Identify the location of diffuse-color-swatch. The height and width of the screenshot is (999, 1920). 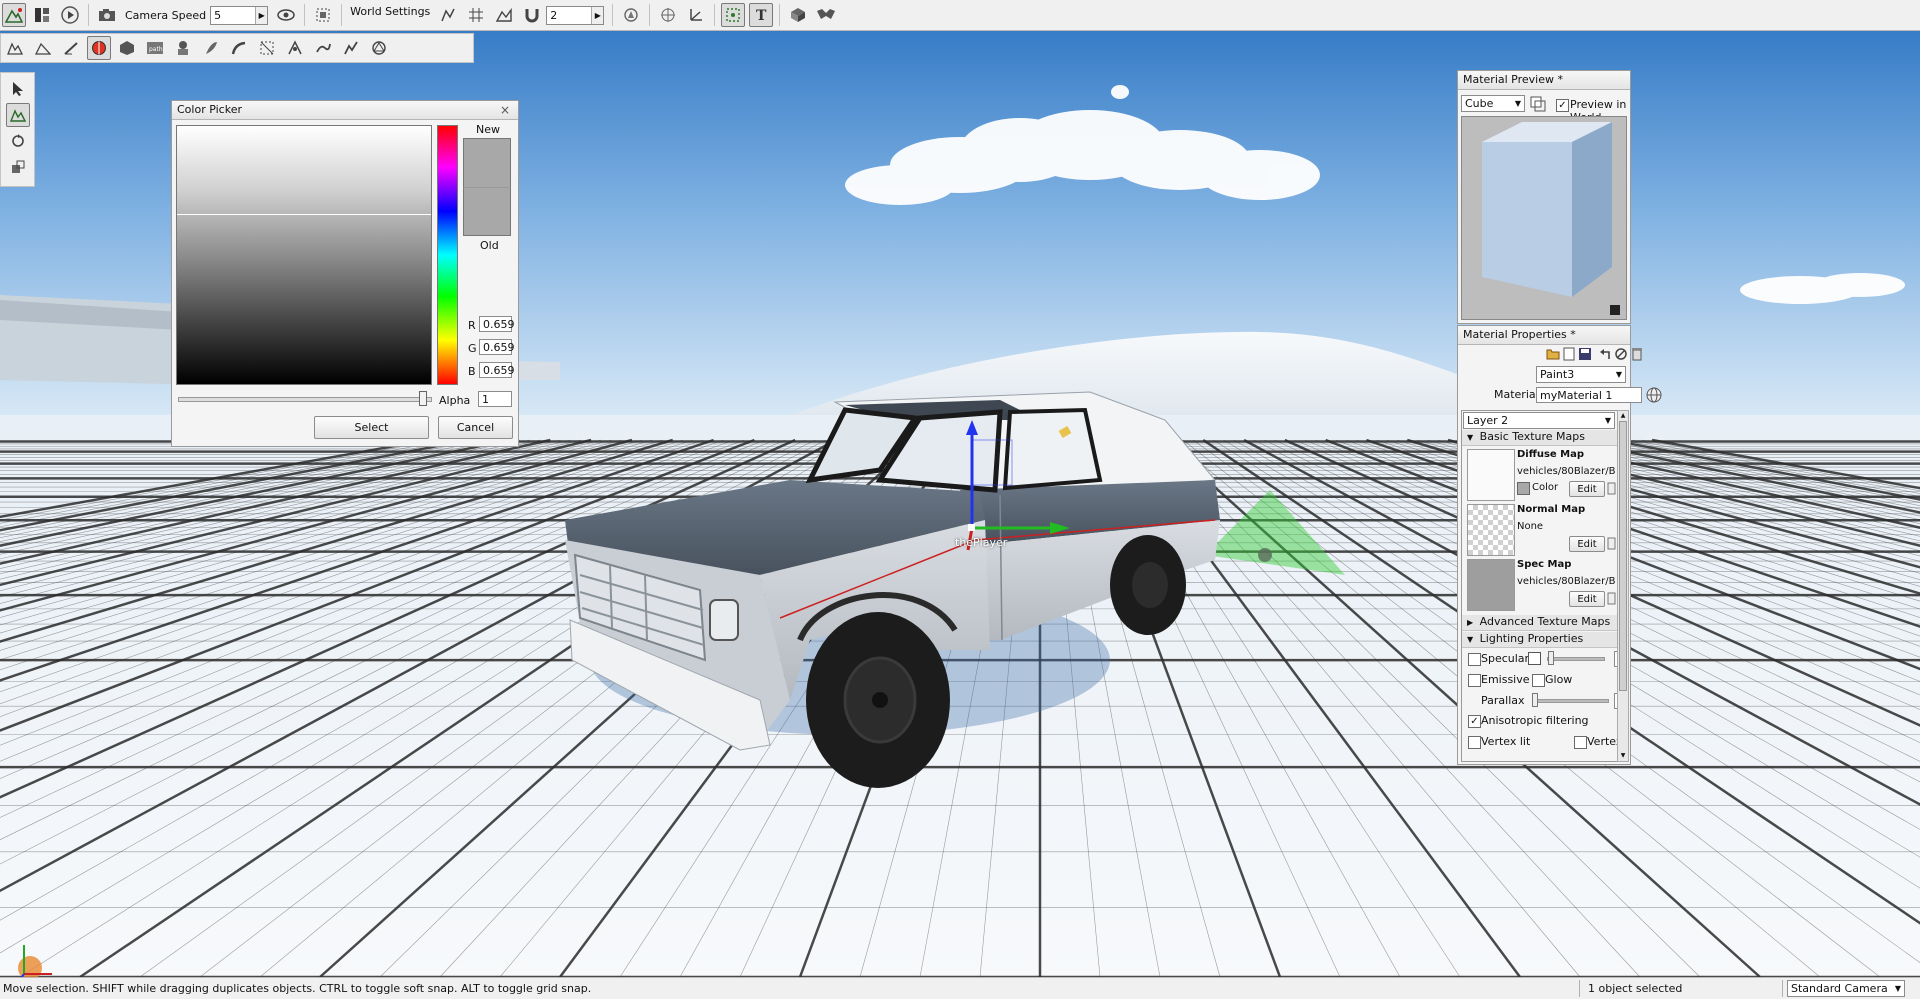
(1523, 488).